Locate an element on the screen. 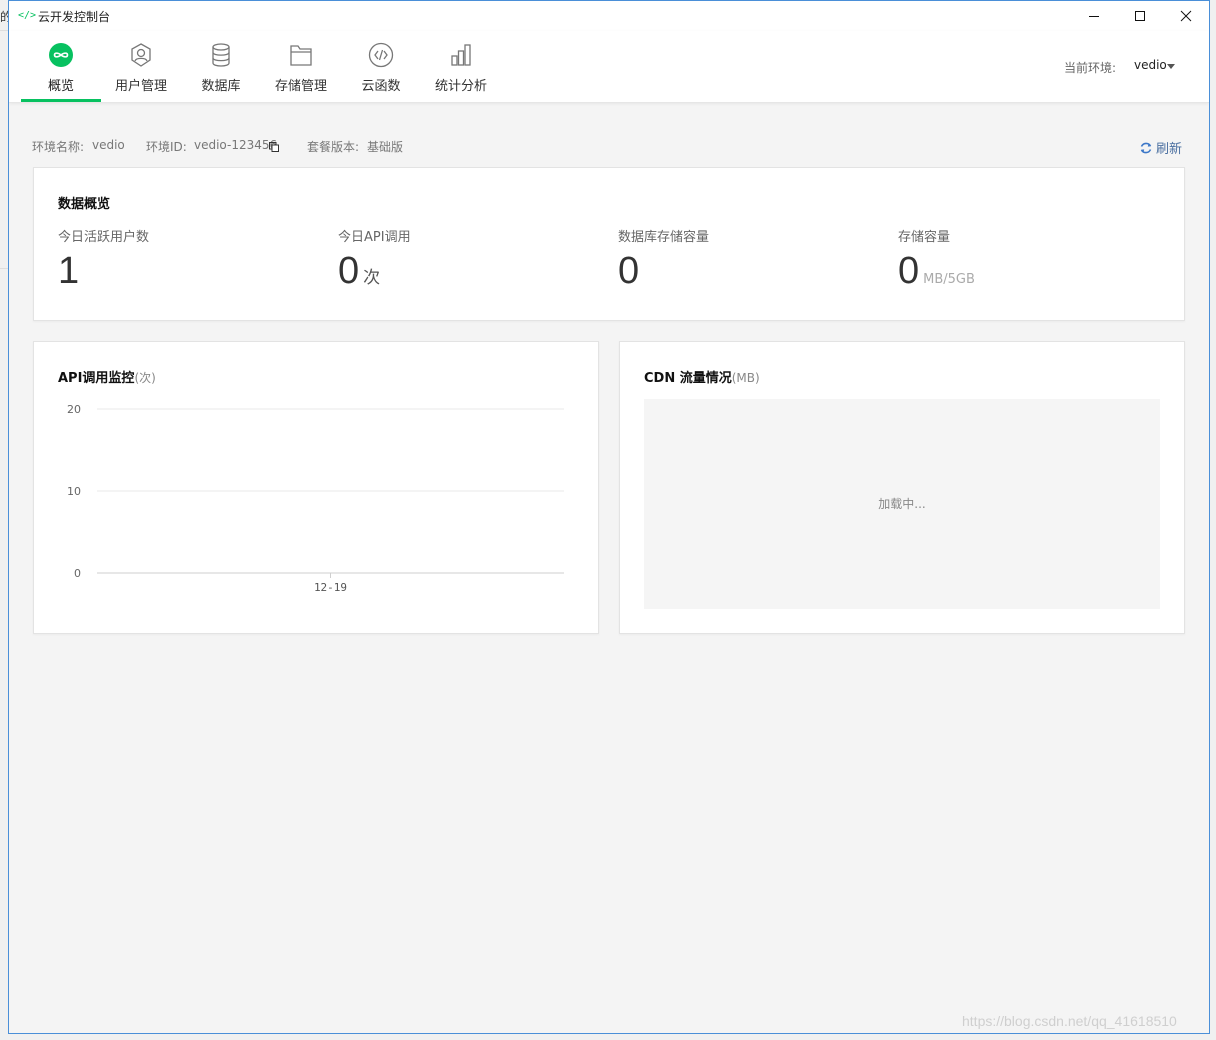 The height and width of the screenshot is (1040, 1216). infinity-icon is located at coordinates (61, 55).